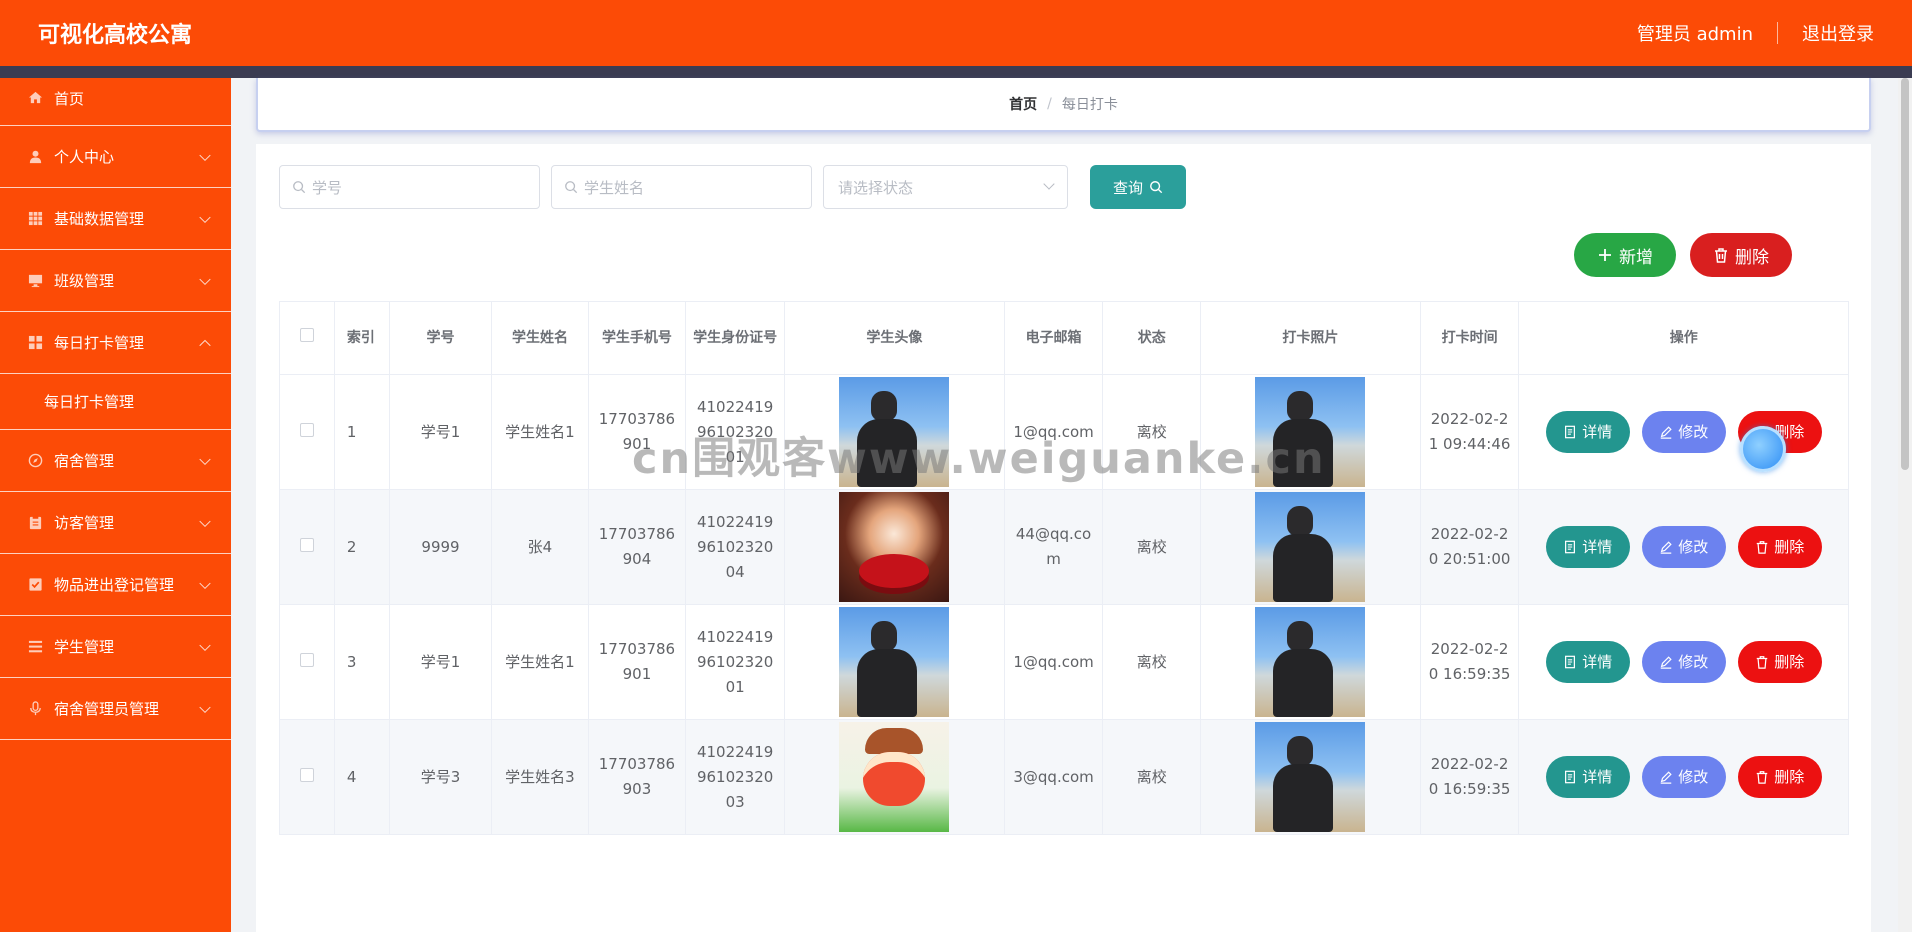 Image resolution: width=1912 pixels, height=932 pixels. Describe the element at coordinates (1469, 432) in the screenshot. I see `cell-time: 2022-02-21 09:44:46` at that location.